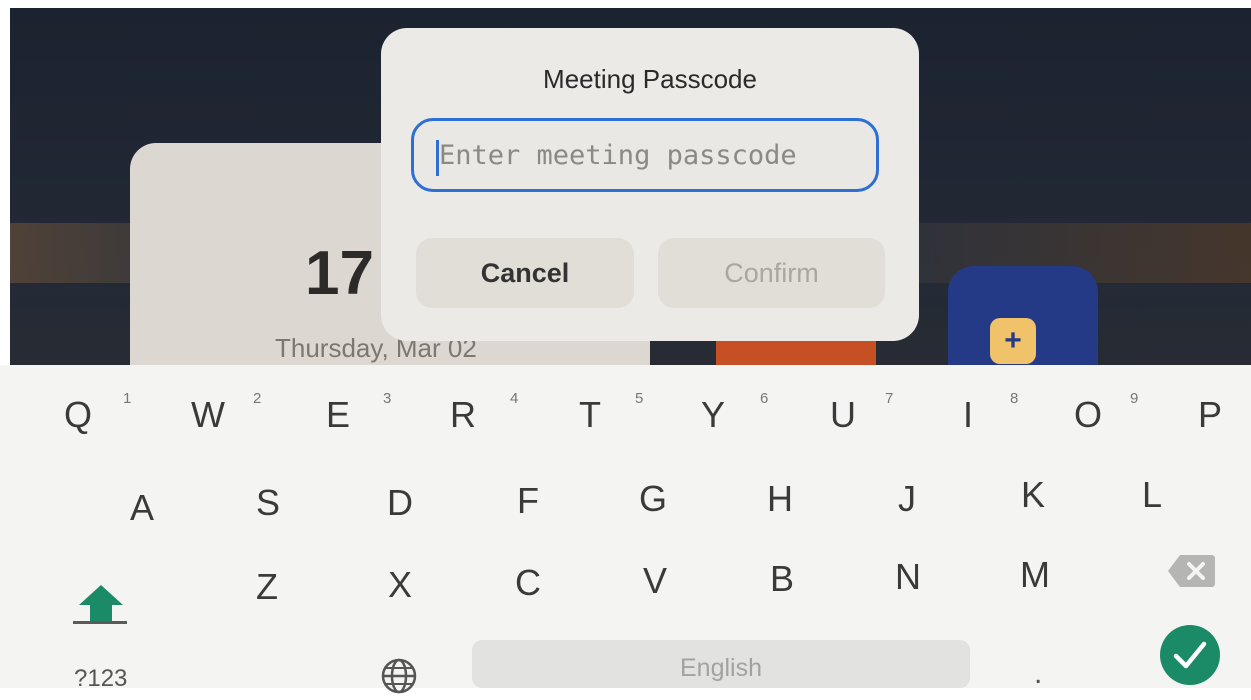 The width and height of the screenshot is (1251, 700). Describe the element at coordinates (338, 415) in the screenshot. I see `key-e: E` at that location.